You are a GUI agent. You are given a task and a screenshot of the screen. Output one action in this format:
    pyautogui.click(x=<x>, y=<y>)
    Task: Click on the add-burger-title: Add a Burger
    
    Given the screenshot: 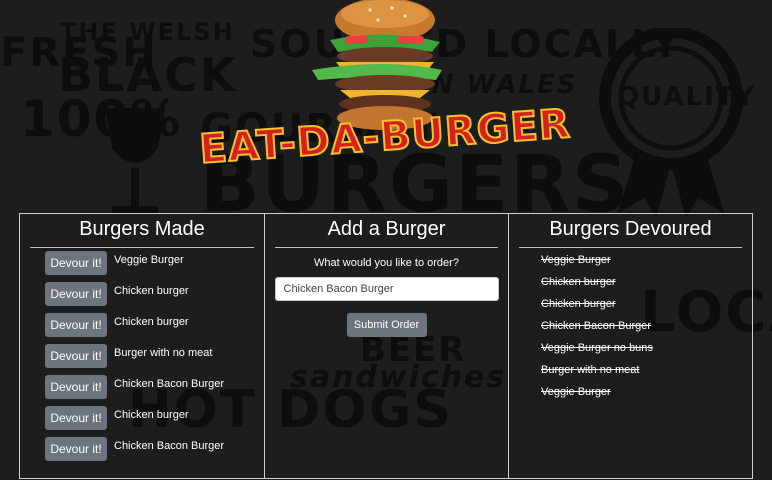 What is the action you would take?
    pyautogui.click(x=386, y=231)
    